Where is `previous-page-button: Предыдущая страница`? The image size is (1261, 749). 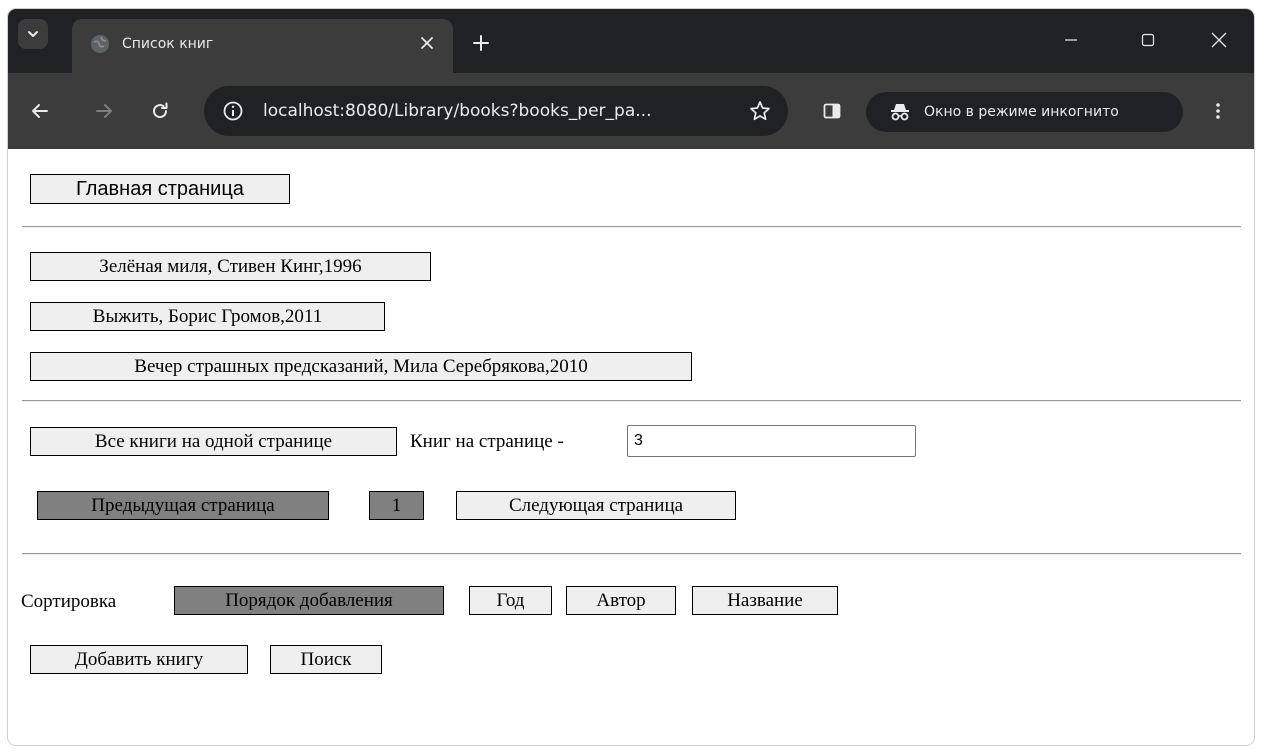
previous-page-button: Предыдущая страница is located at coordinates (183, 505).